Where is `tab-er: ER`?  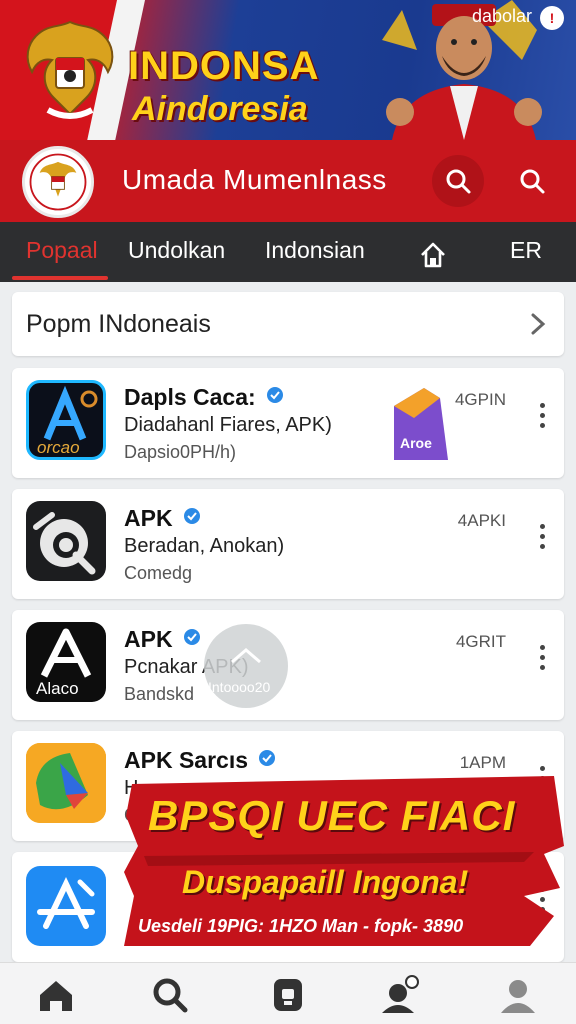 tab-er: ER is located at coordinates (526, 252).